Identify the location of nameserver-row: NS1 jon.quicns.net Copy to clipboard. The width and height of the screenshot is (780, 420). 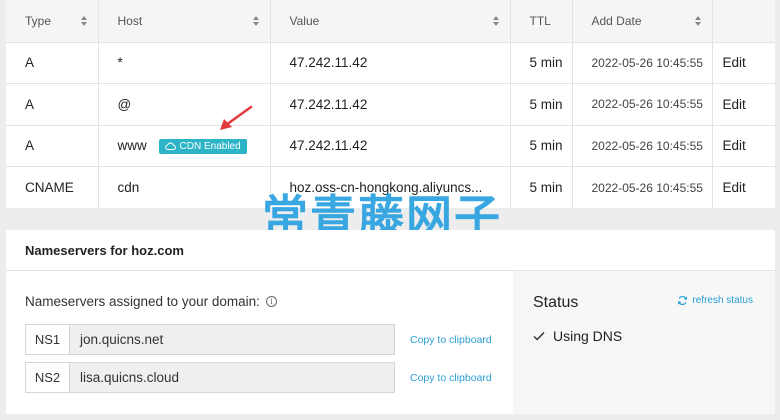
(258, 339).